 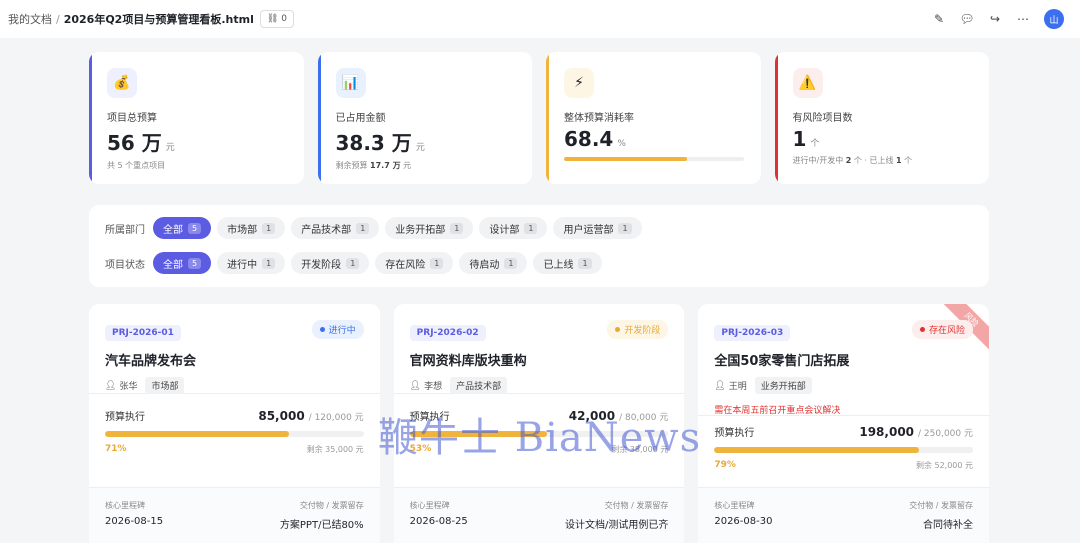 I want to click on project-footer: 核心里程碑 2026-08-25 交付物 / 发票留存 设计文档/测试用例已齐, so click(x=539, y=515).